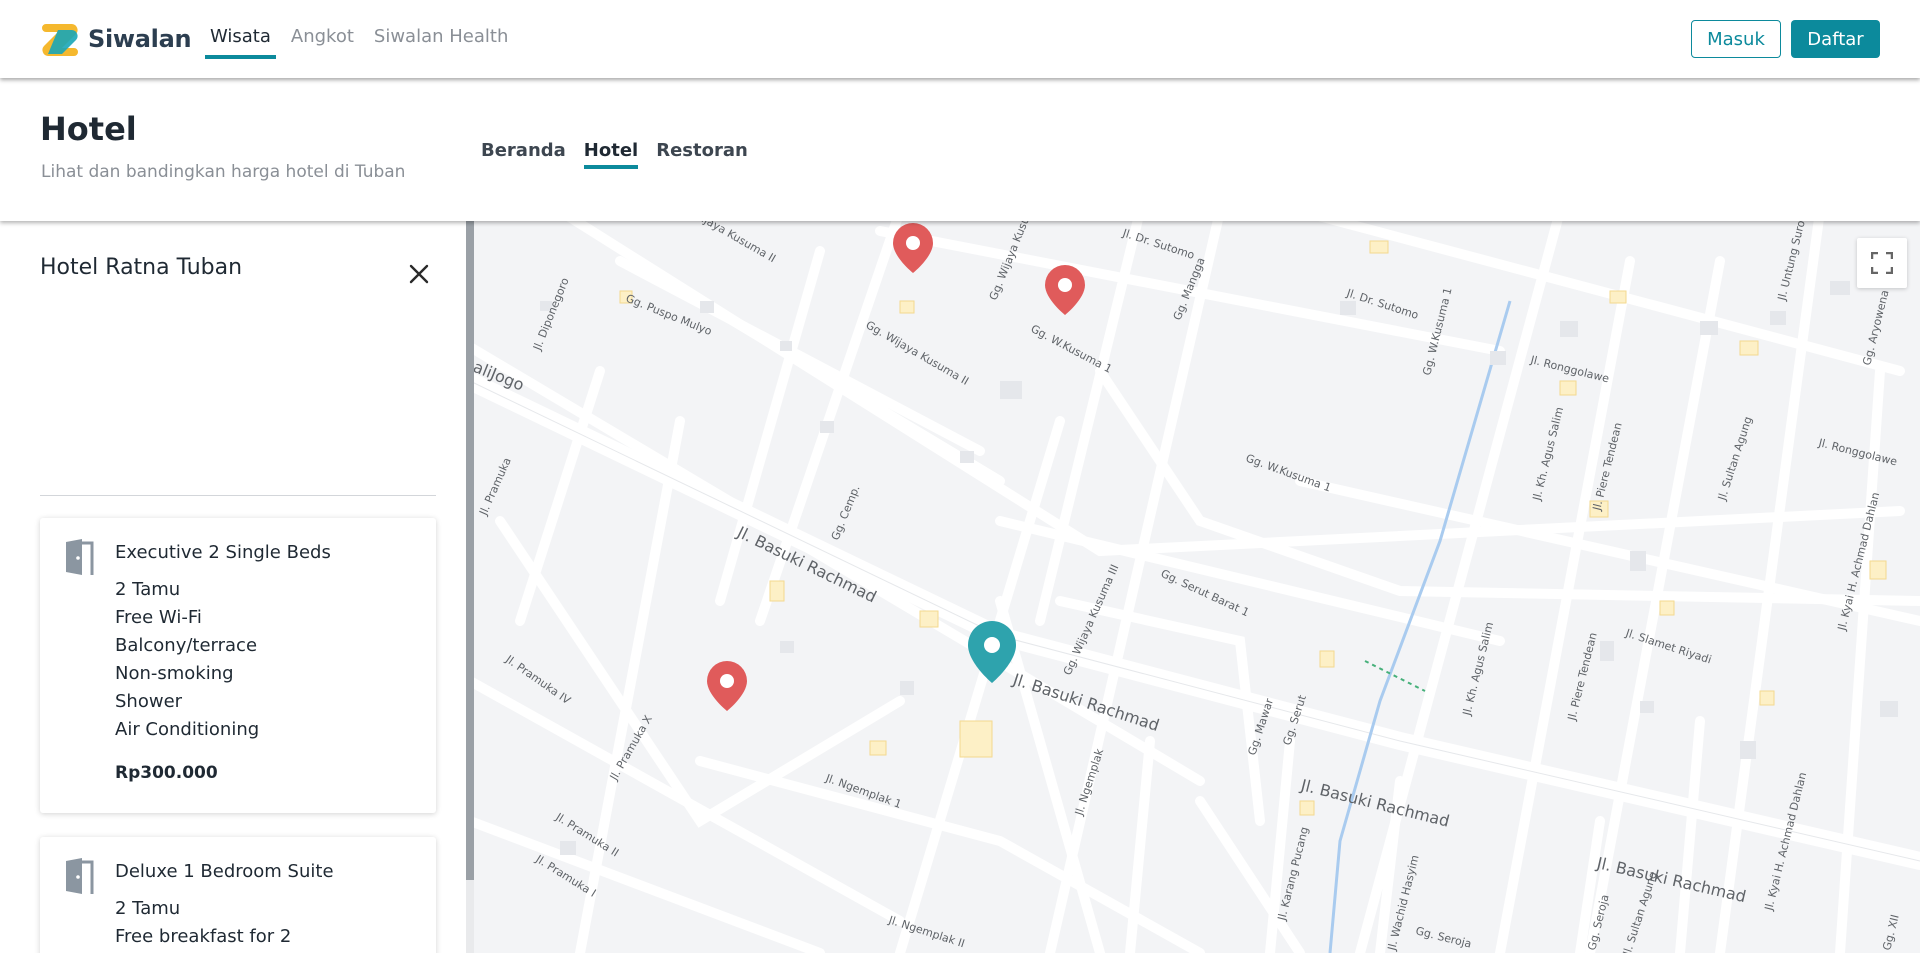 The height and width of the screenshot is (953, 1920). I want to click on room-name: Deluxe 1 Bedroom Suite, so click(224, 871).